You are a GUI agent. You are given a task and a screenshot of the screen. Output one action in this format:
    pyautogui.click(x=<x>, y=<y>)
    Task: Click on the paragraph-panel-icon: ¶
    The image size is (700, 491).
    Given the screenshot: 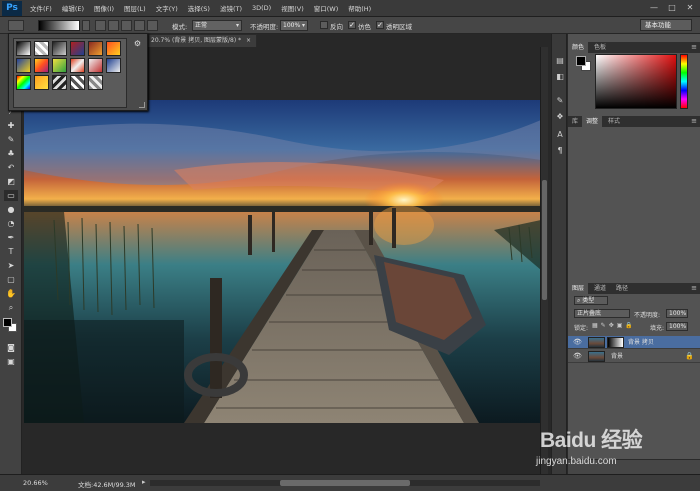 What is the action you would take?
    pyautogui.click(x=560, y=151)
    